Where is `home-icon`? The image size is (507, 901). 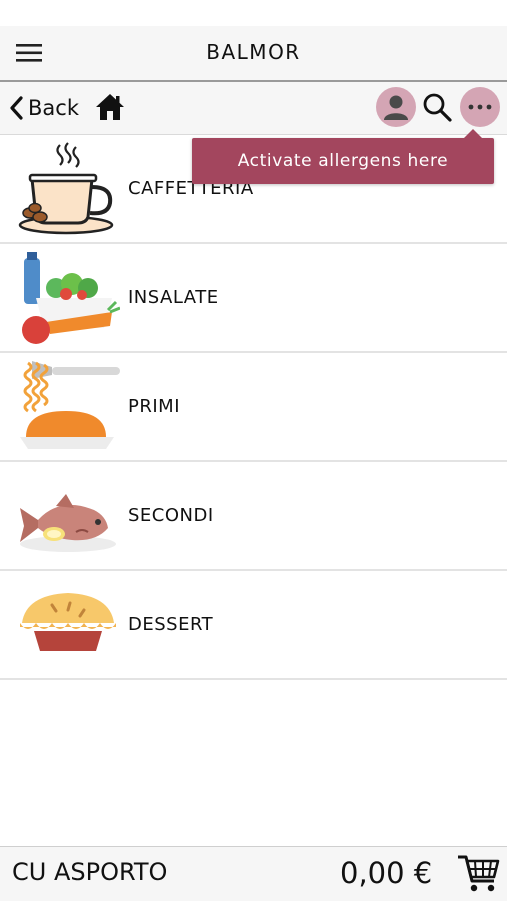
home-icon is located at coordinates (110, 107).